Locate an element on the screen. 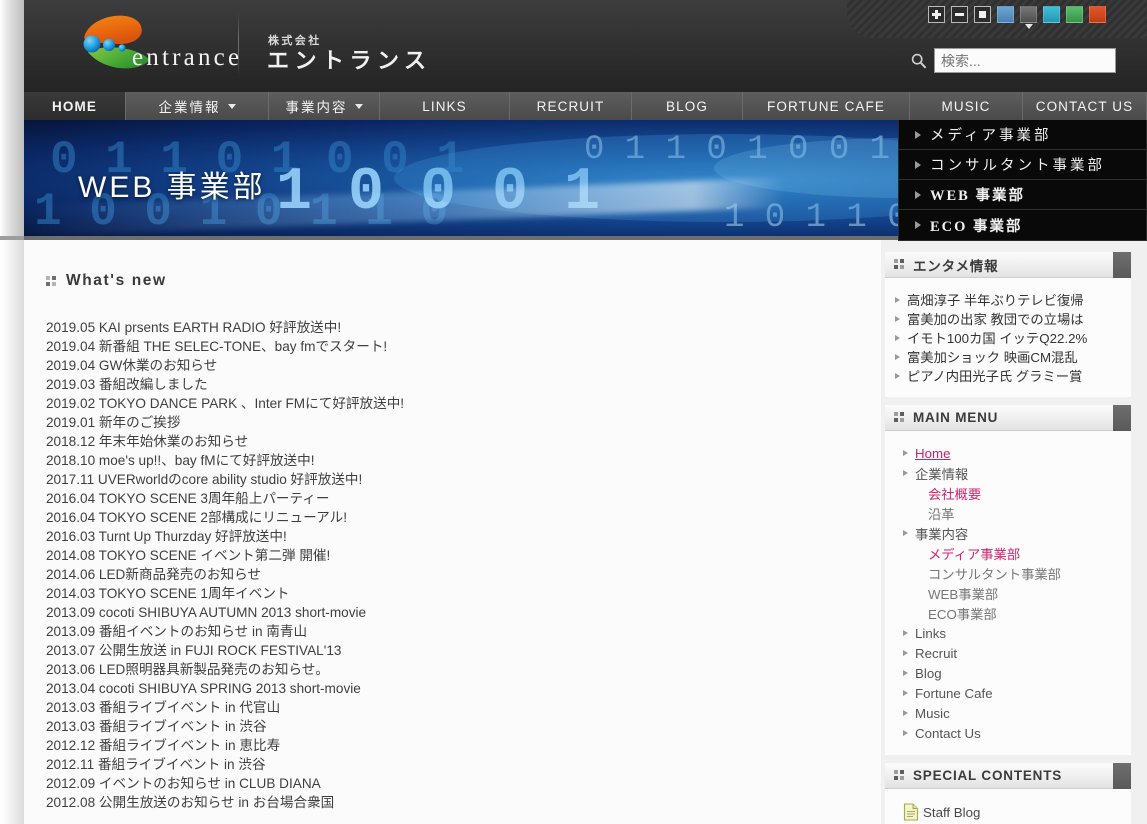  menu-label: Links is located at coordinates (931, 633).